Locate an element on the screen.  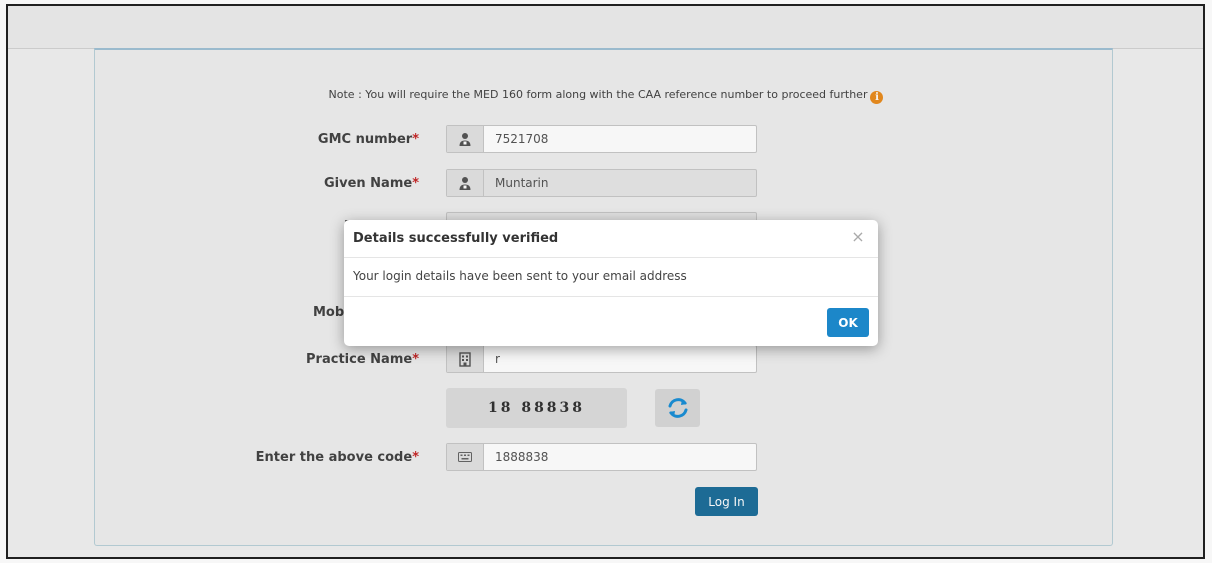
dialog-title: Details successfully verified is located at coordinates (456, 238).